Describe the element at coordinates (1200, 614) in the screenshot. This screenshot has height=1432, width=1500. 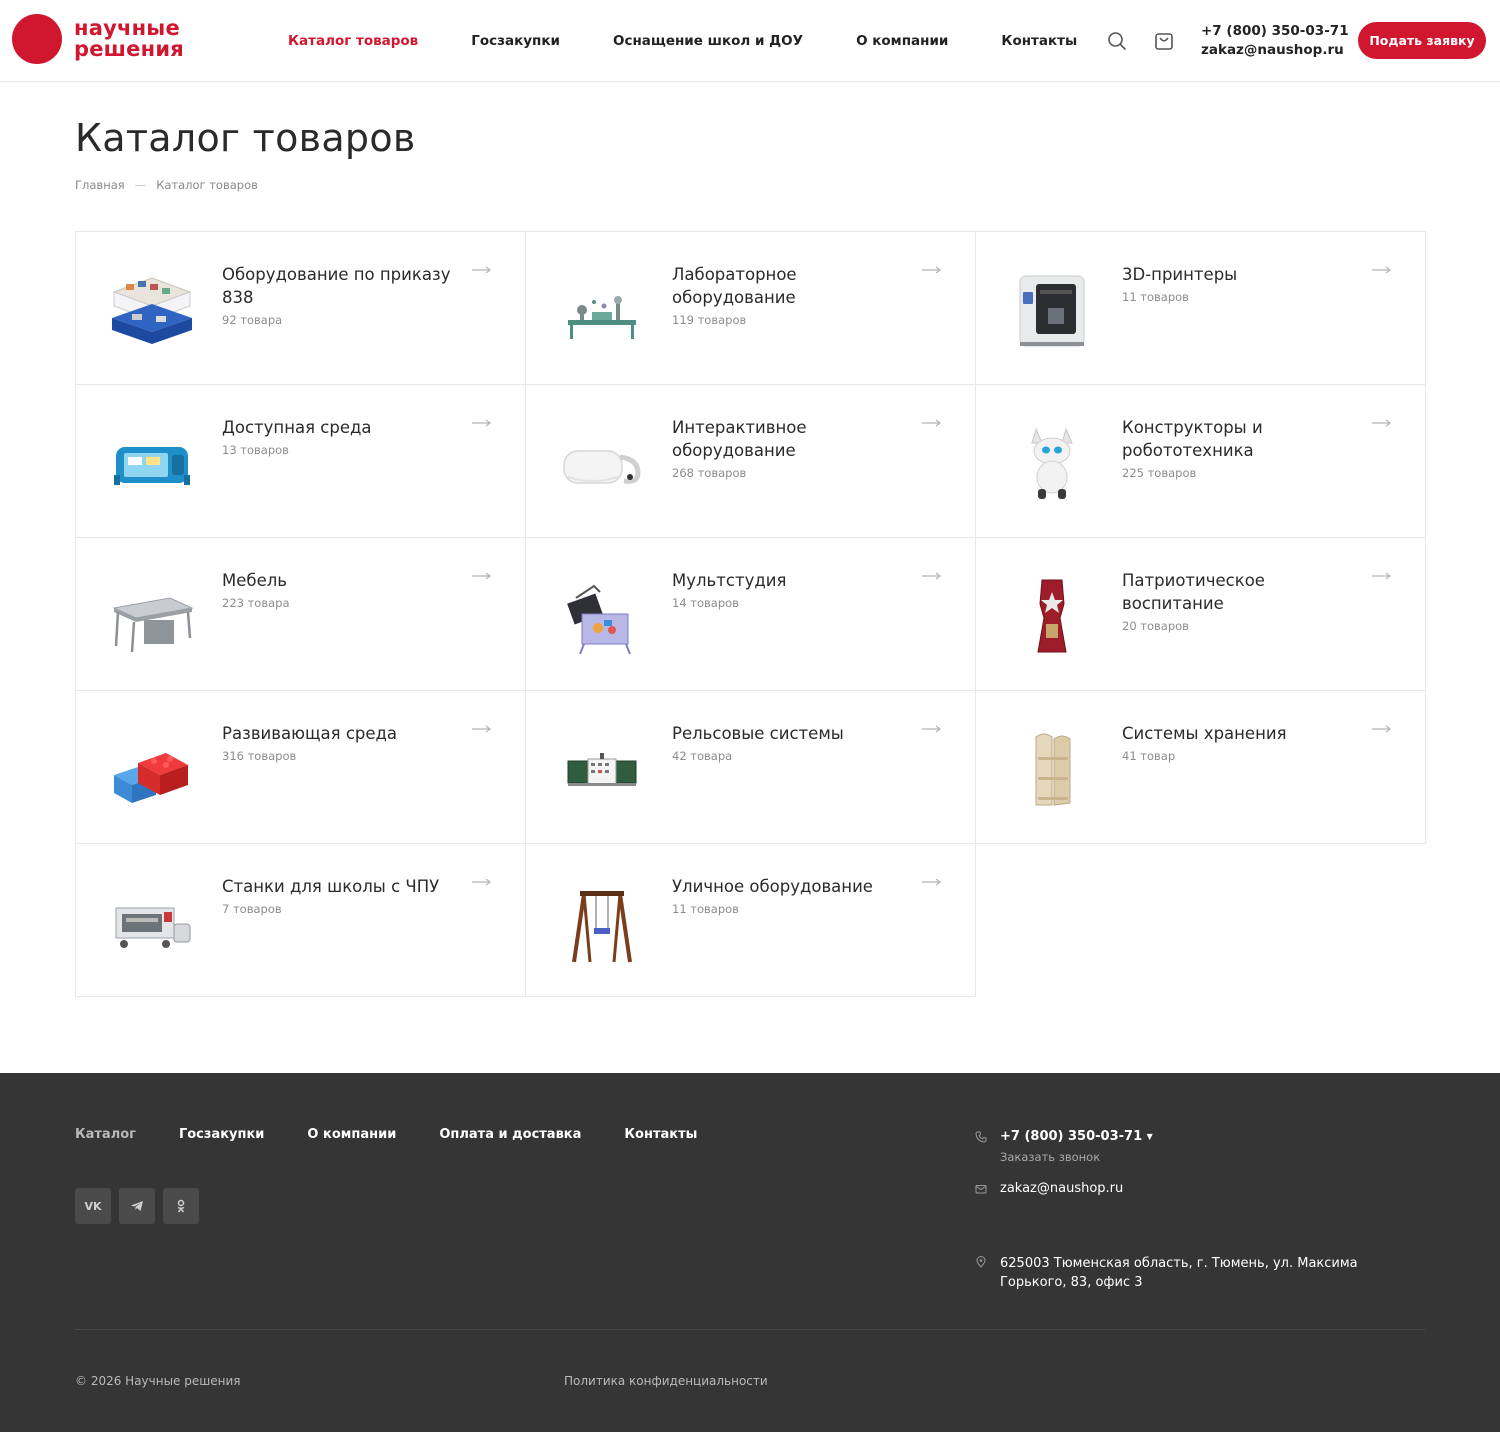
I see `category-card-patriotic: Патриотическое воспитание 20 товаров` at that location.